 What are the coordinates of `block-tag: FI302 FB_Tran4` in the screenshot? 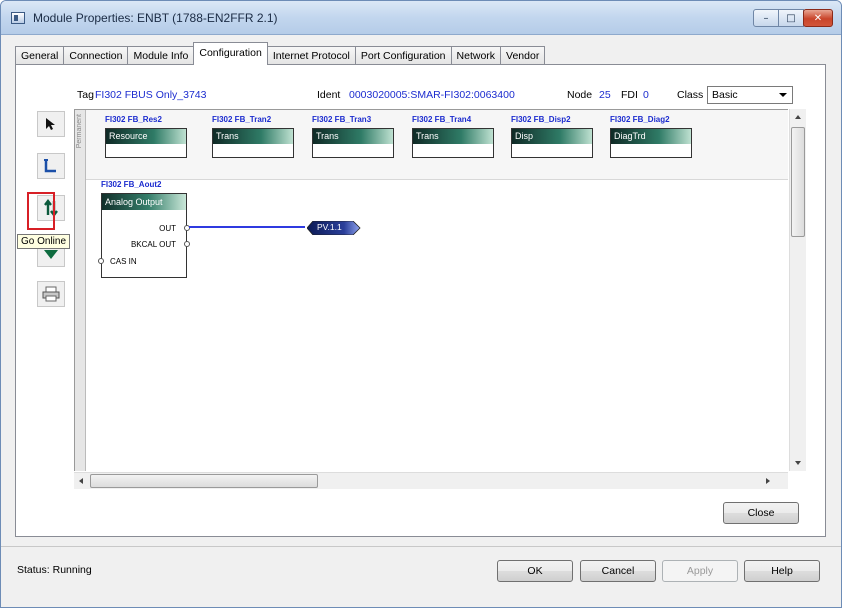 It's located at (442, 119).